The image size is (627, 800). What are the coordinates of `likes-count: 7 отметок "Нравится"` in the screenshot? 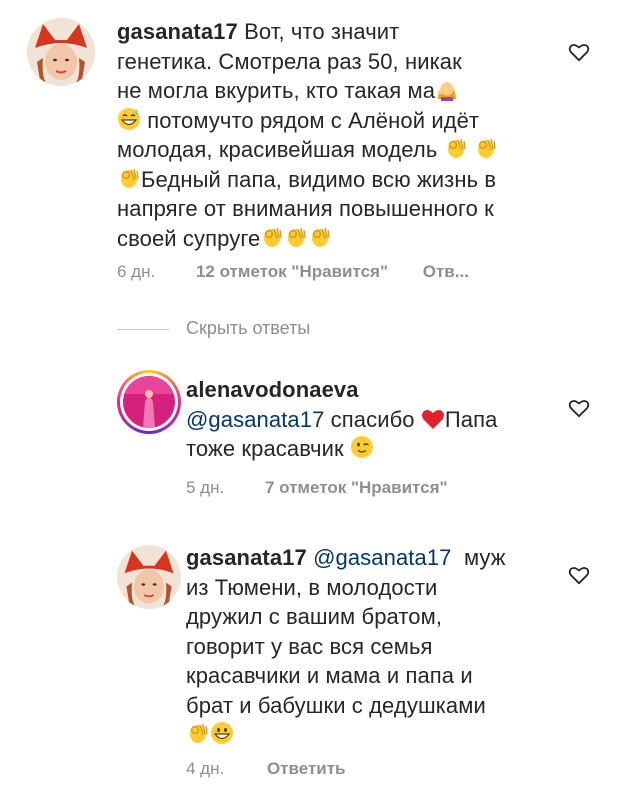 It's located at (356, 487).